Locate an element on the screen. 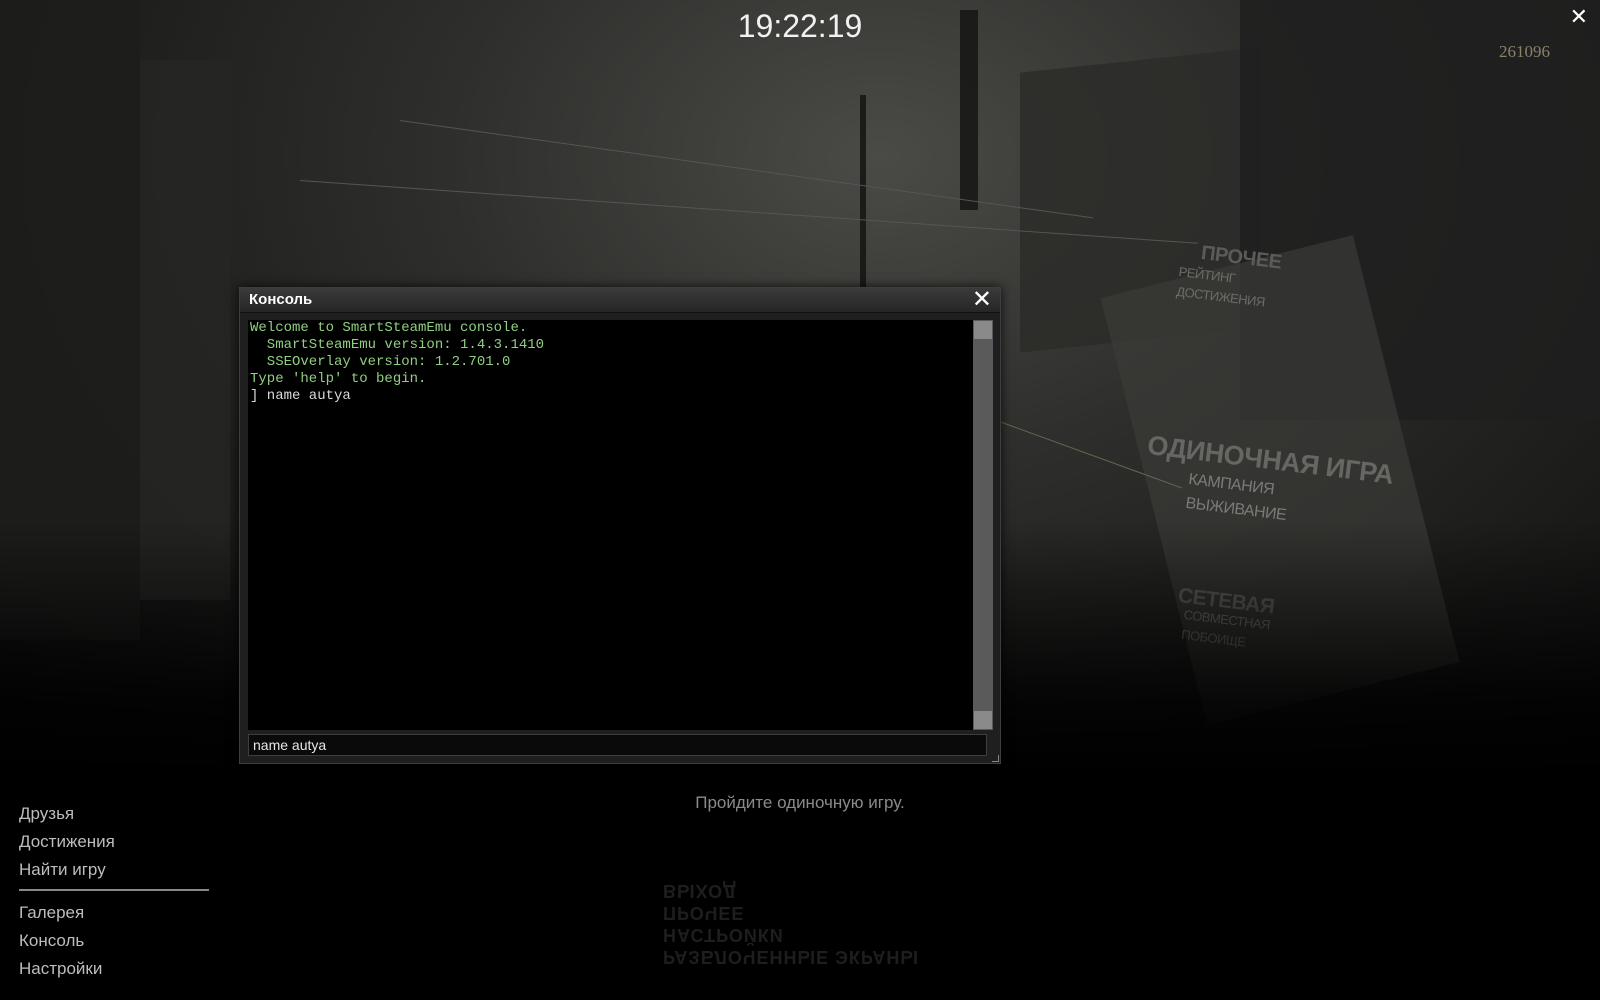 Image resolution: width=1600 pixels, height=1000 pixels. console-line: Type 'help' to begin. is located at coordinates (338, 379).